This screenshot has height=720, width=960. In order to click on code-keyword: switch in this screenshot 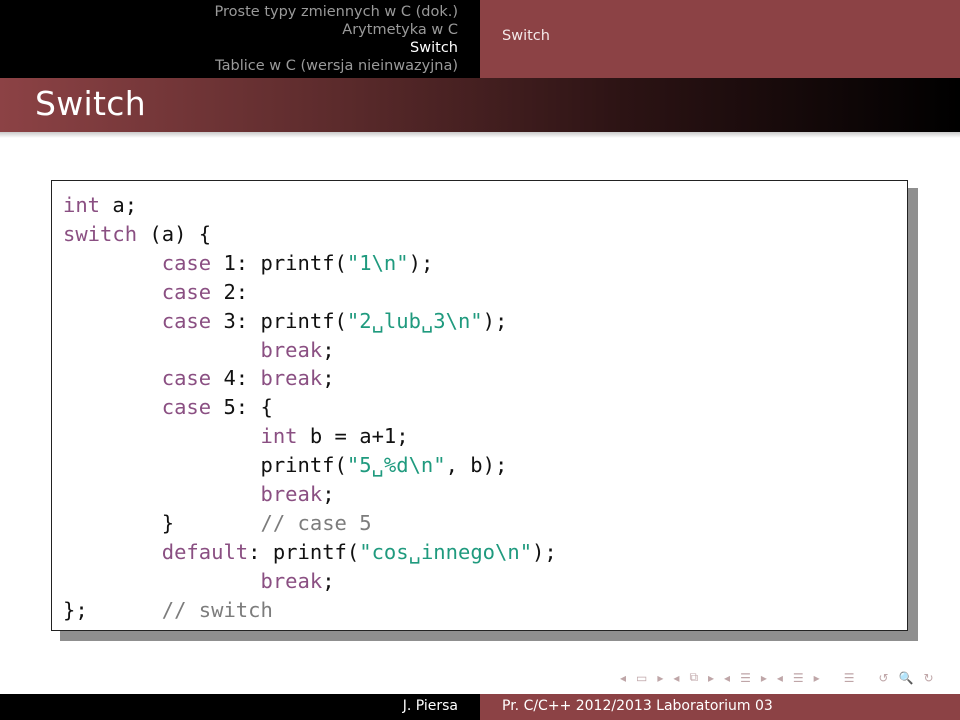, I will do `click(100, 233)`.